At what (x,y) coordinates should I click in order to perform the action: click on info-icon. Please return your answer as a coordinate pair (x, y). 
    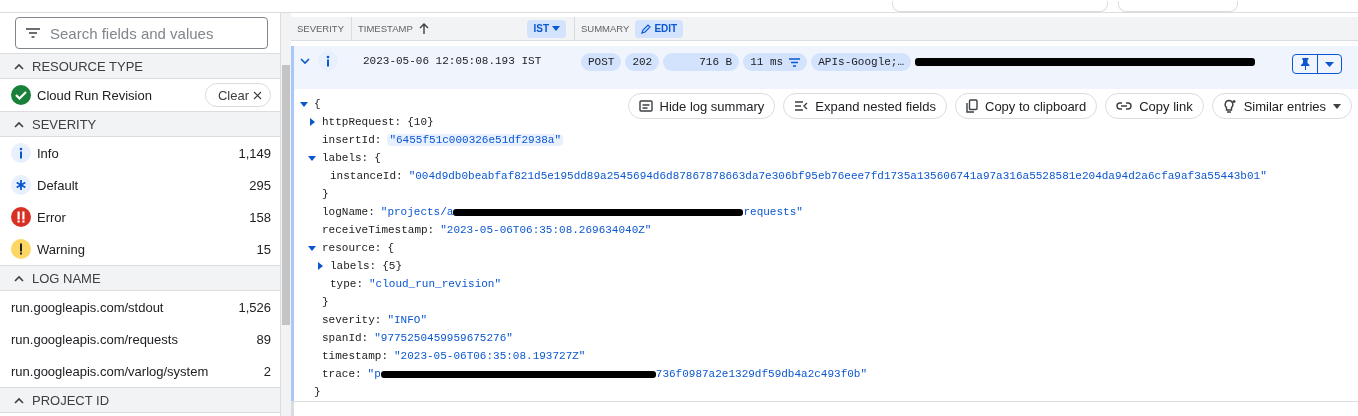
    Looking at the image, I should click on (328, 61).